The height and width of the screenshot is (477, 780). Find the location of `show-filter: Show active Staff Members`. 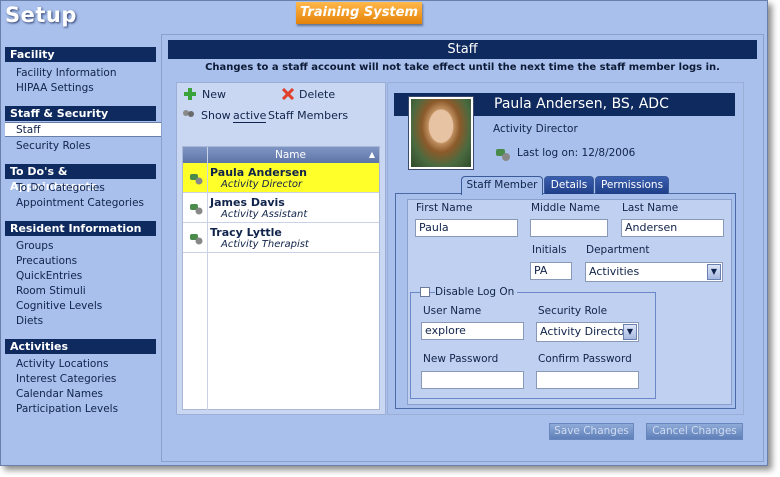

show-filter: Show active Staff Members is located at coordinates (272, 116).